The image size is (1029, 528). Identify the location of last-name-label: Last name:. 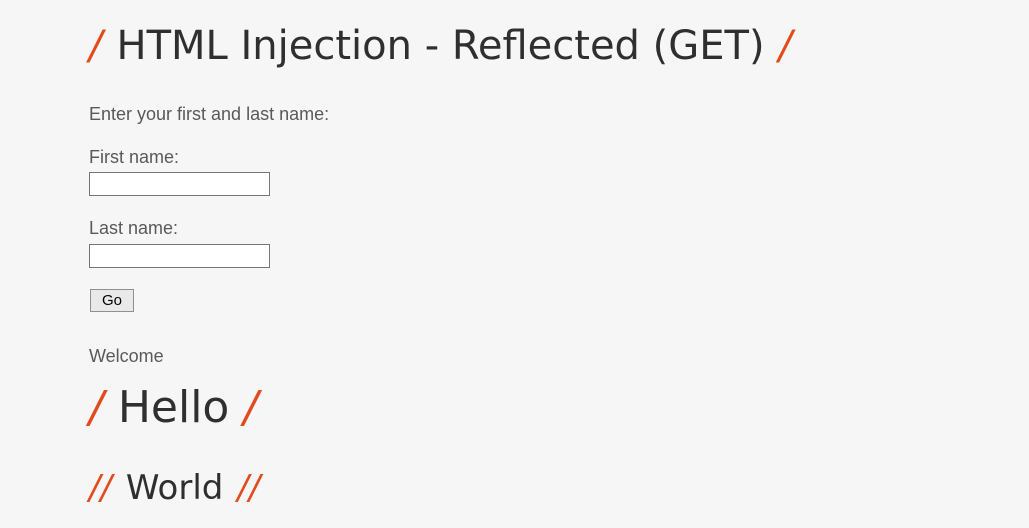
(134, 228).